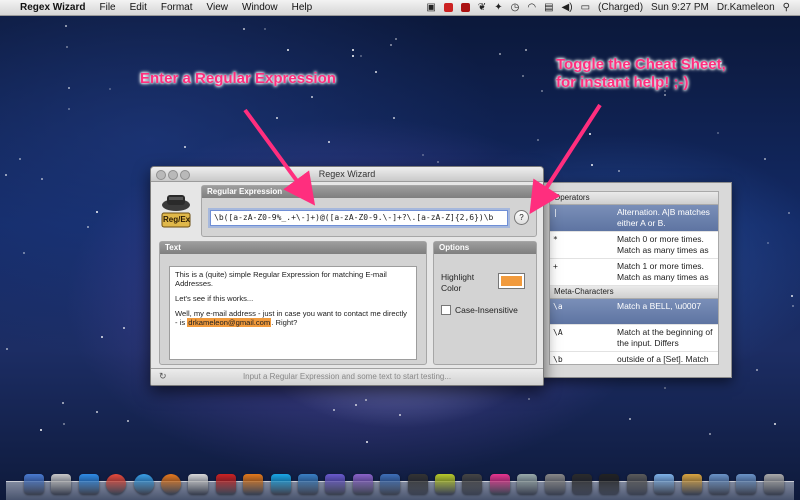 The width and height of the screenshot is (800, 500). I want to click on xampp-icon, so click(253, 484).